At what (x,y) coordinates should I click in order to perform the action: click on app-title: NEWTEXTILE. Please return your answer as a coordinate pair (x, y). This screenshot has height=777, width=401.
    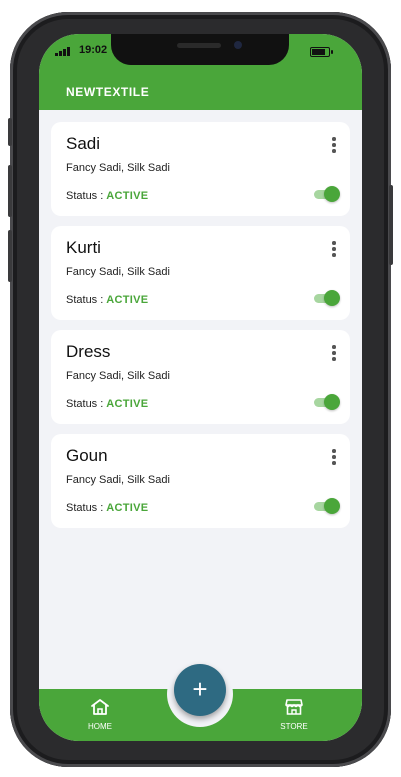
    Looking at the image, I should click on (108, 92).